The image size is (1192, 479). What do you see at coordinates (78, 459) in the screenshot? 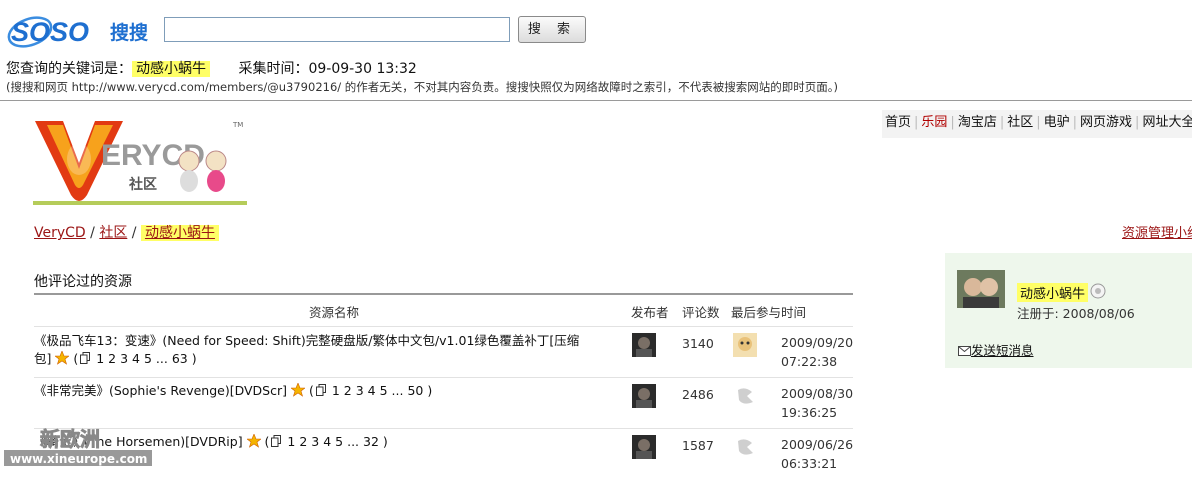
I see `watermark-url: www.xineurope.com` at bounding box center [78, 459].